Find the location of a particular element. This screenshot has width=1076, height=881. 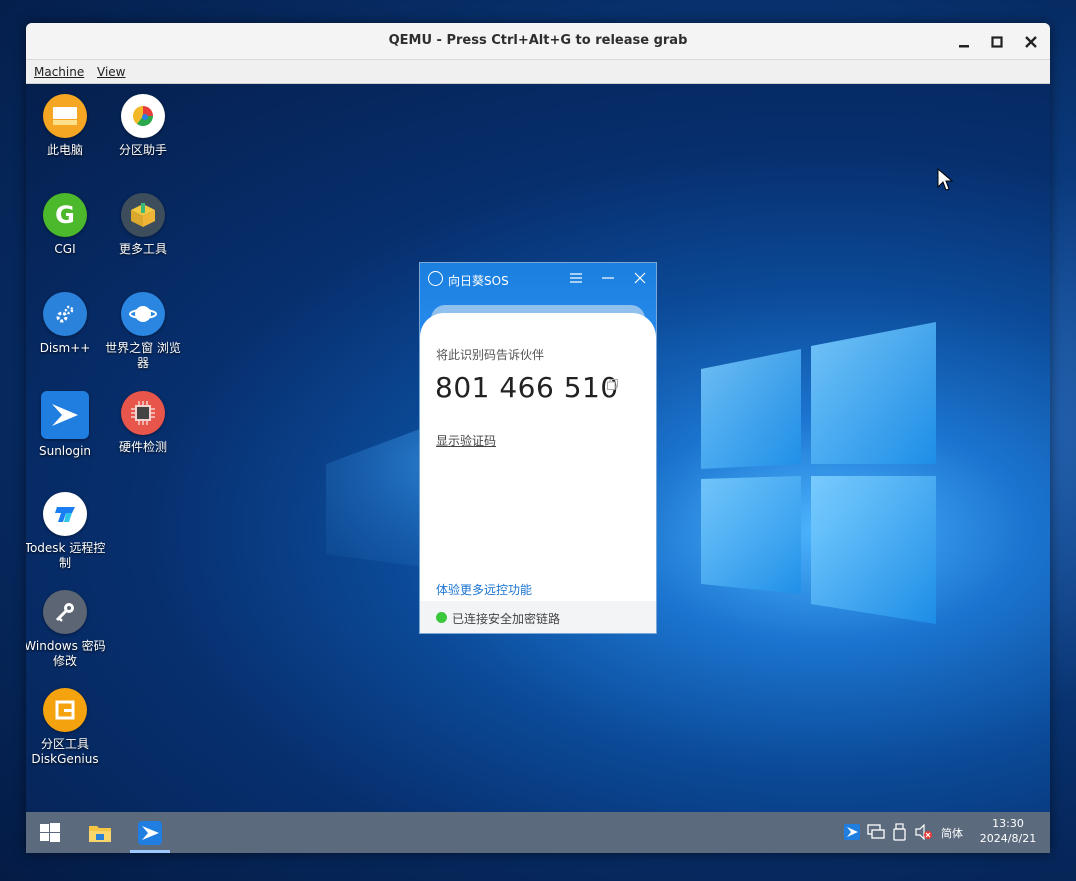

desktop-icon-browser: 世界之窗 浏览器 is located at coordinates (143, 331).